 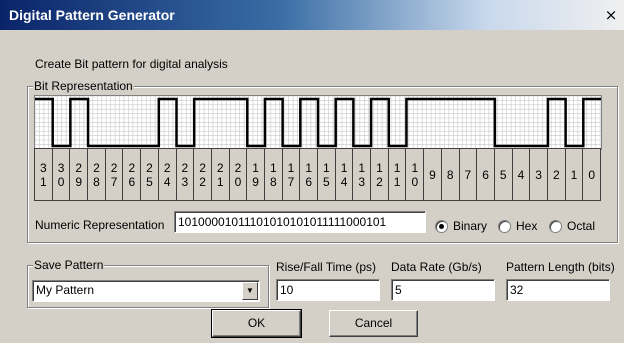 I want to click on bit-cell-8: 8, so click(x=450, y=174).